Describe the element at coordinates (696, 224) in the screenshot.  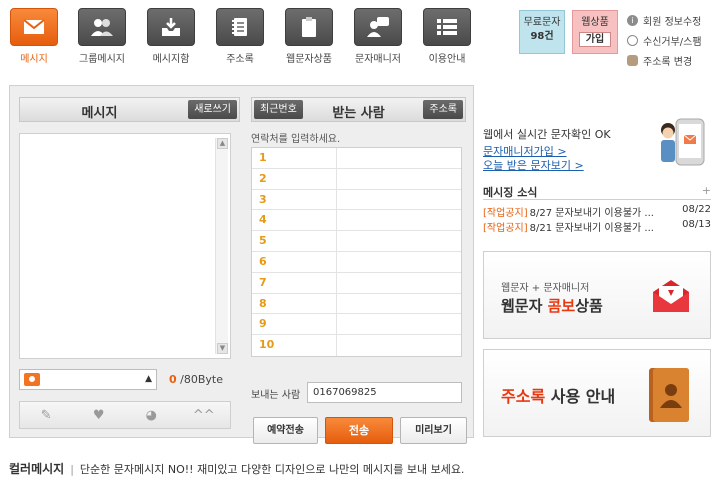
I see `news-date: 08/13` at that location.